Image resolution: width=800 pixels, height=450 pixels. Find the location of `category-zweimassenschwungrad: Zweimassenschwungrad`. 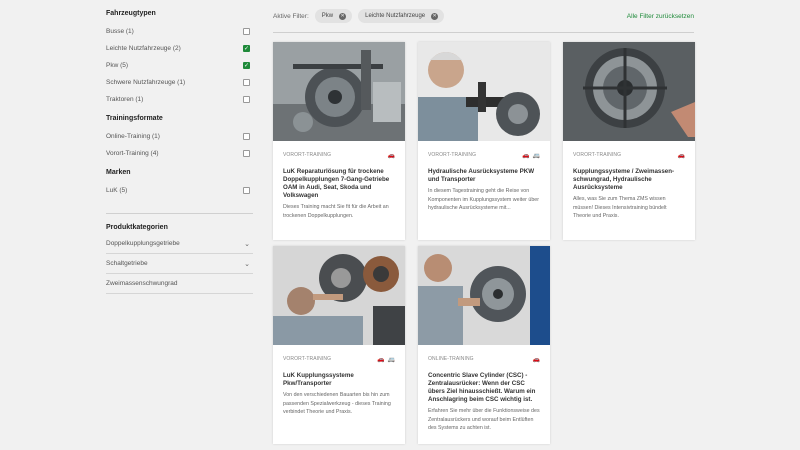

category-zweimassenschwungrad: Zweimassenschwungrad is located at coordinates (179, 284).